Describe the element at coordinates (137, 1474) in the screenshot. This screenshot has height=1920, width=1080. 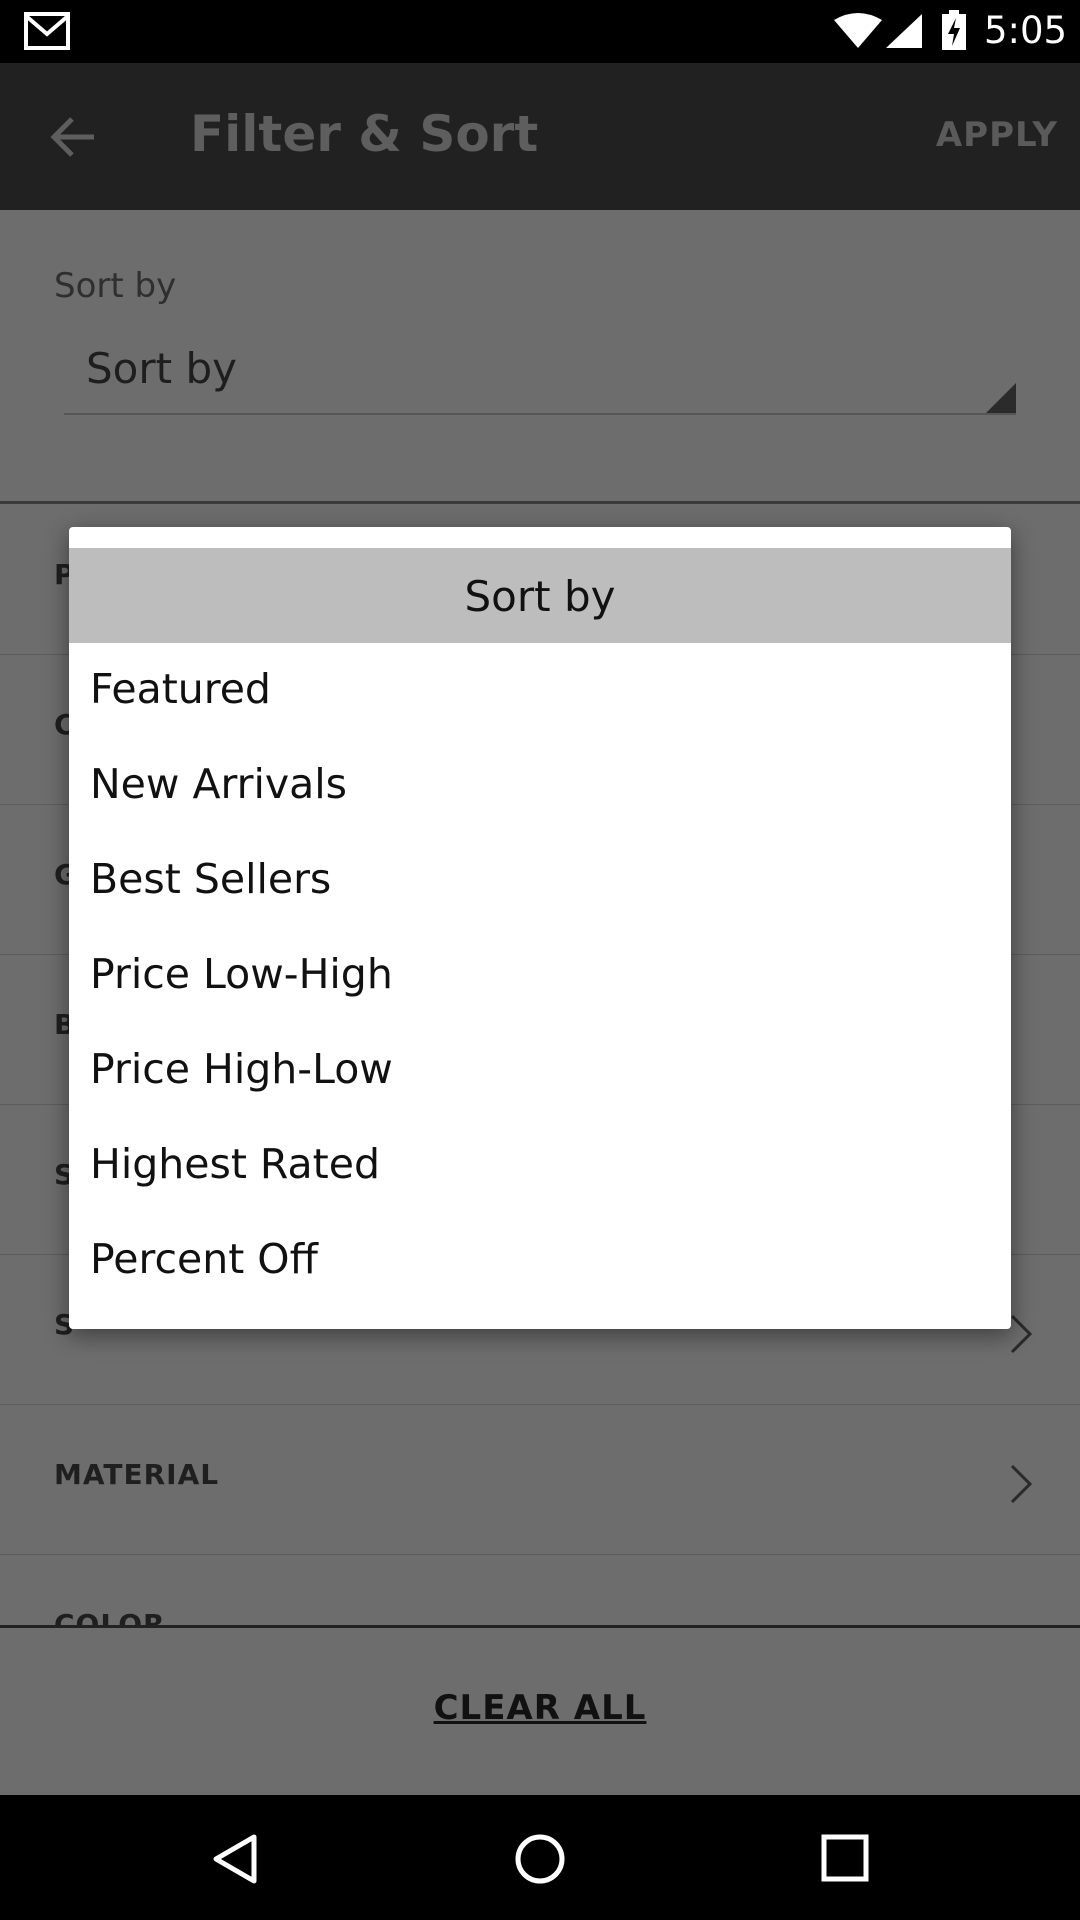
I see `filter-row-label: MATERIAL` at that location.